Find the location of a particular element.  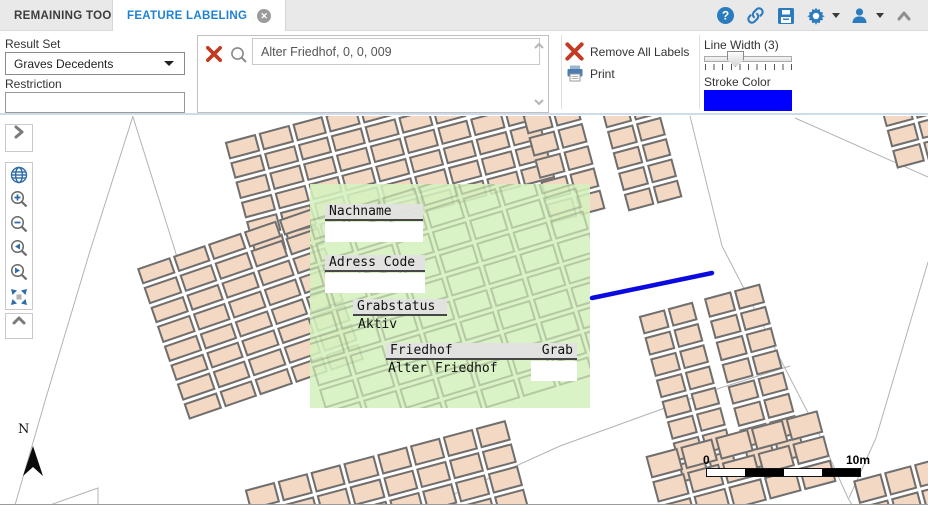

print-button: Print is located at coordinates (590, 73).